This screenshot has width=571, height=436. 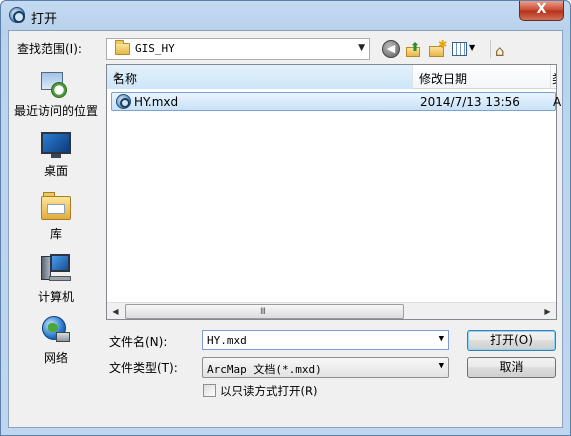 I want to click on column-date-modified: 修改日期, so click(x=482, y=77).